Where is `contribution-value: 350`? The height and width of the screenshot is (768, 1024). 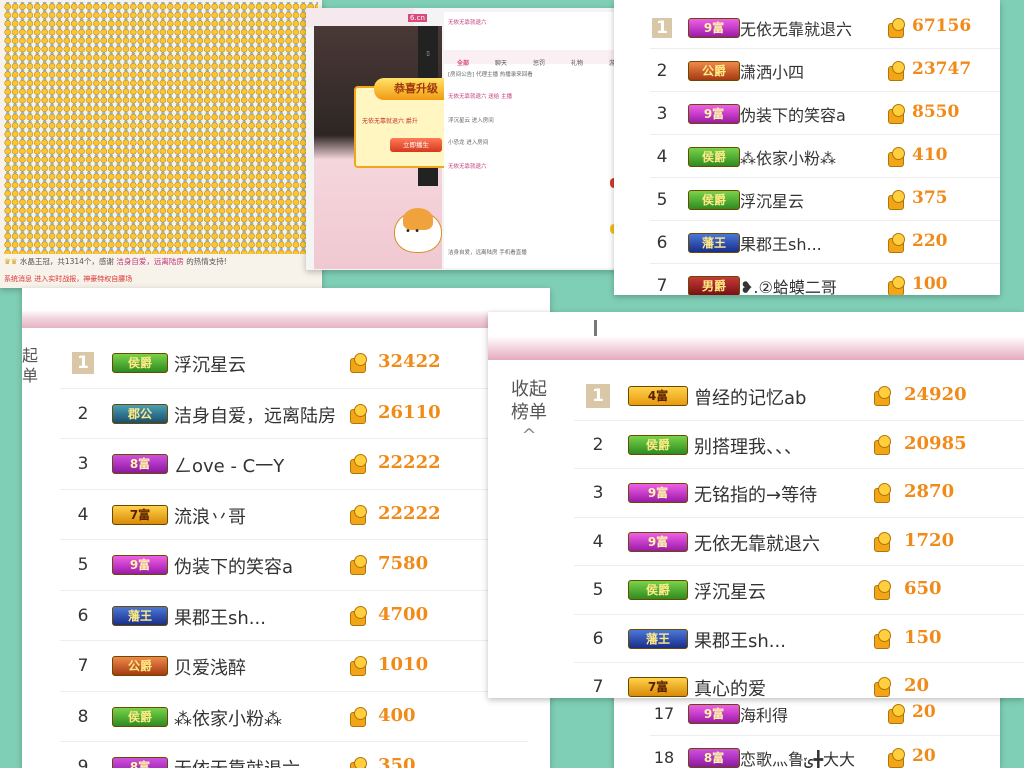
contribution-value: 350 is located at coordinates (397, 761).